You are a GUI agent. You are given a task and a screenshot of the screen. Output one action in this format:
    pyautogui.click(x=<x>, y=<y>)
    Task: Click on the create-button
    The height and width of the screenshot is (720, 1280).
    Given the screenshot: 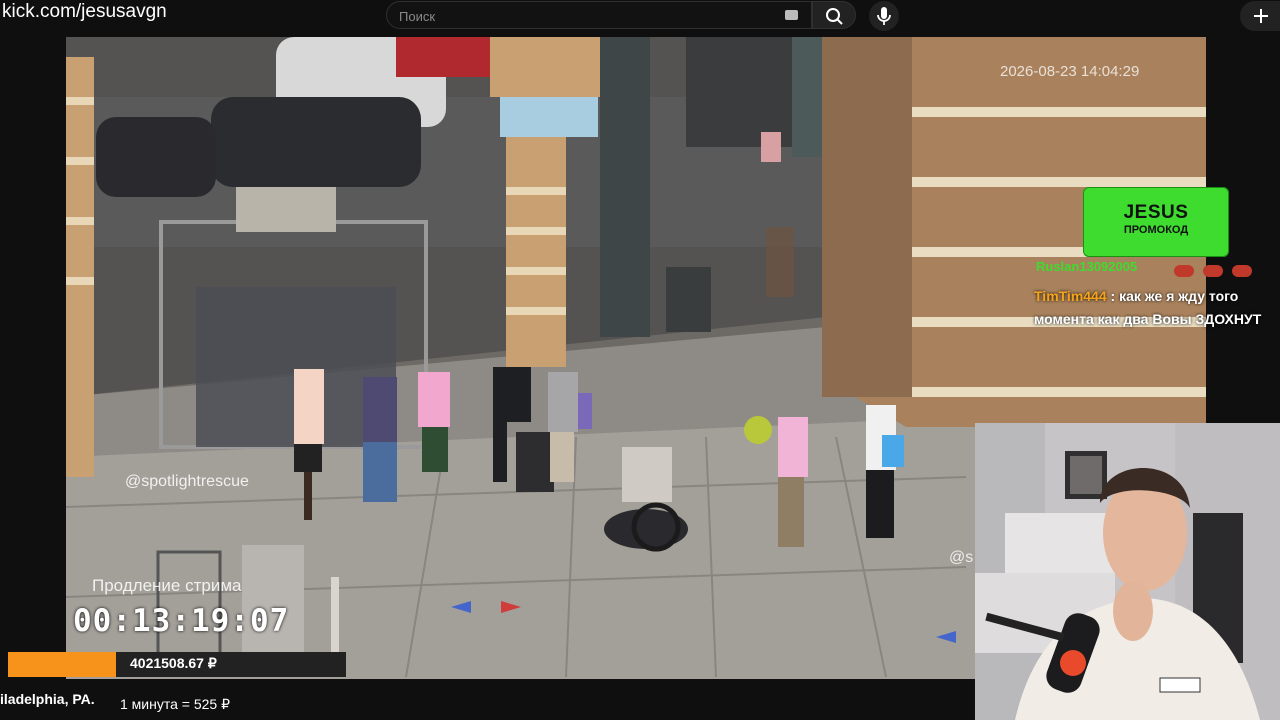 What is the action you would take?
    pyautogui.click(x=1260, y=16)
    